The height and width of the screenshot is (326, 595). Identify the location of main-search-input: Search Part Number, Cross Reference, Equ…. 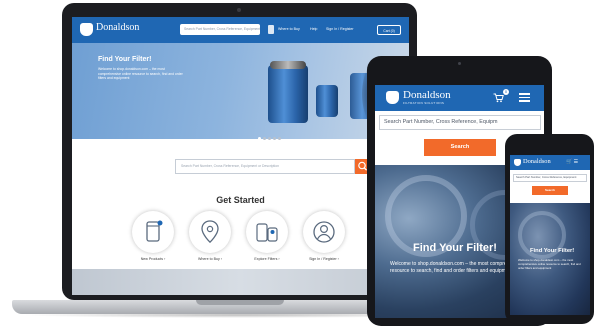
(265, 166).